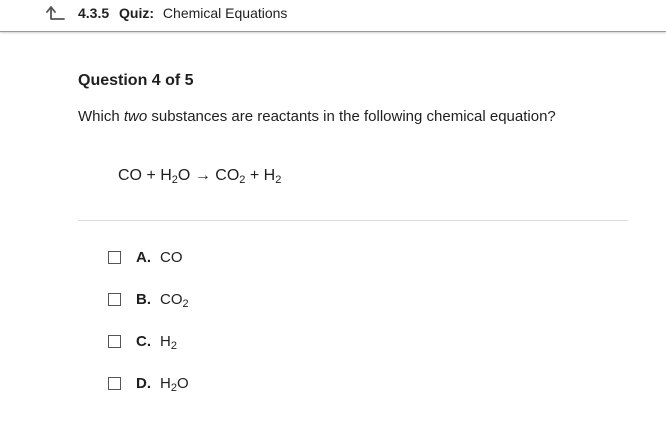 This screenshot has width=666, height=425. Describe the element at coordinates (333, 16) in the screenshot. I see `quiz-header: 4.3.5 Quiz: Chemical Equations` at that location.